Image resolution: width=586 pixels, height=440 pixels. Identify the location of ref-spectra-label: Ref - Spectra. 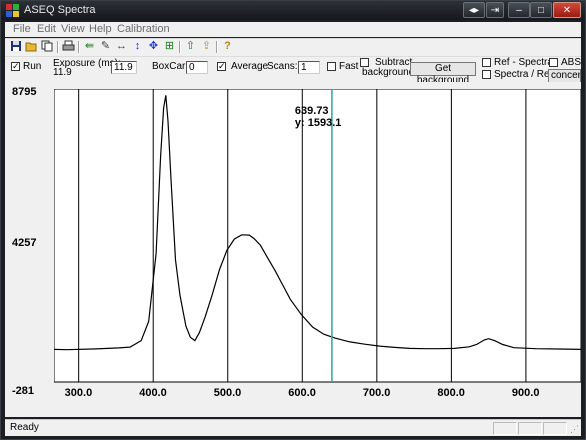
(523, 62).